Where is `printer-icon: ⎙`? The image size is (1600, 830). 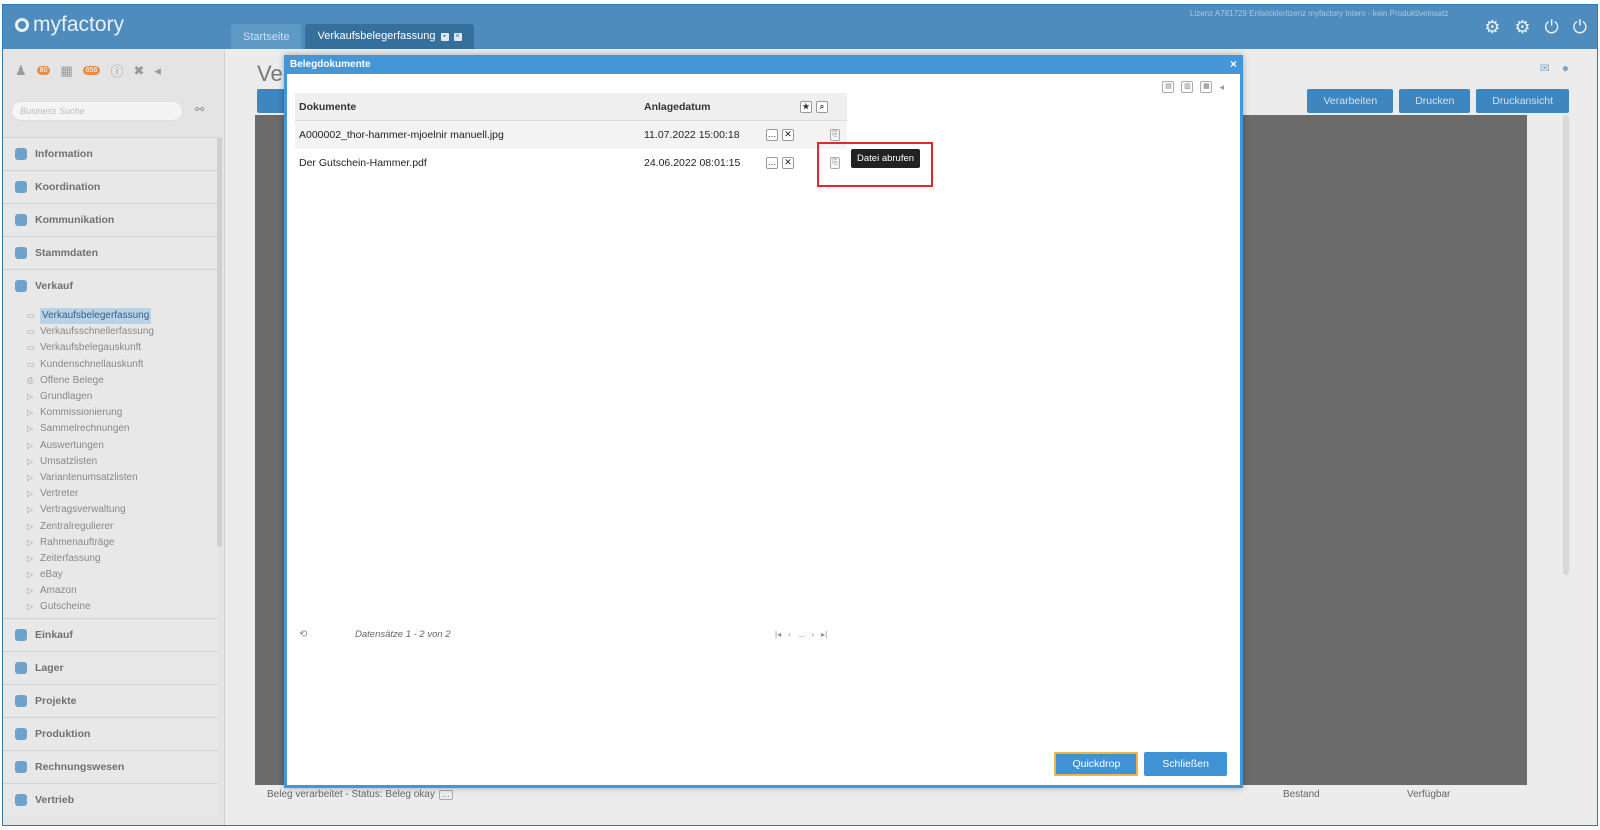 printer-icon: ⎙ is located at coordinates (30, 380).